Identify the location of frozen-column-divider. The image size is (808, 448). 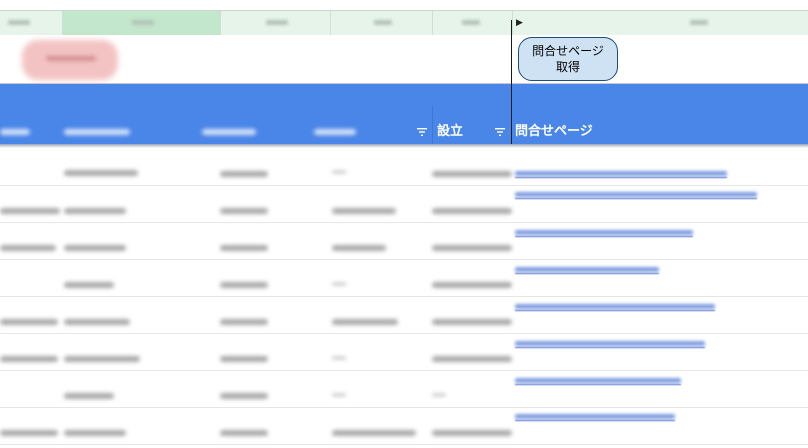
(511, 82).